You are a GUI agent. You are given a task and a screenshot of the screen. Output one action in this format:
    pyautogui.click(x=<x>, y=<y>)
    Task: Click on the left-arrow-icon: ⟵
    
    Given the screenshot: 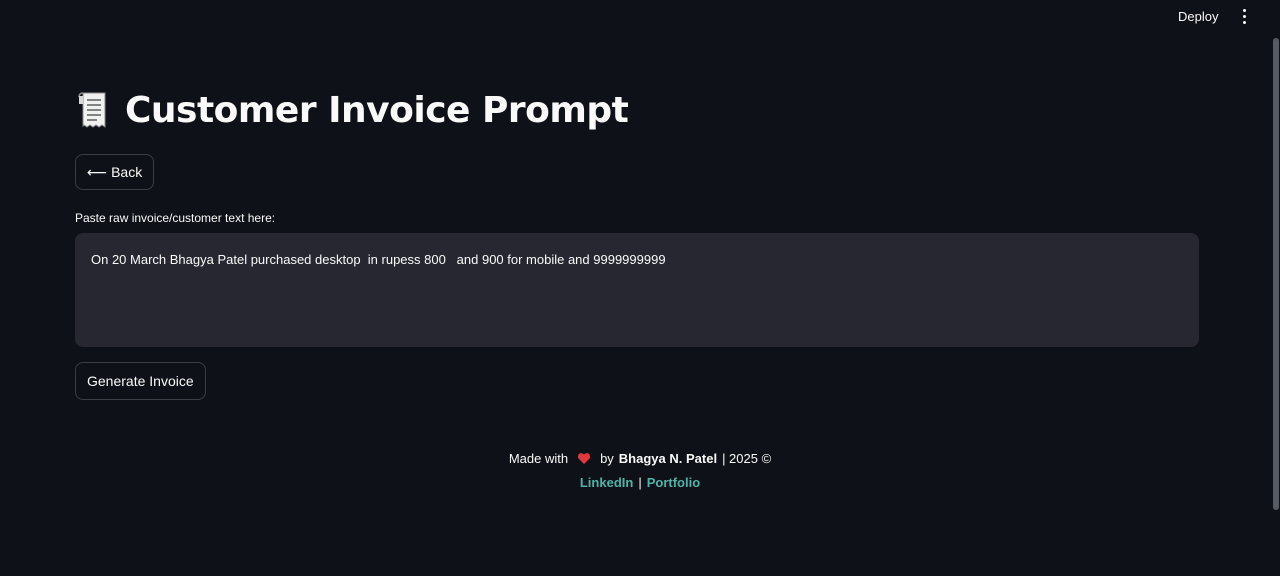 What is the action you would take?
    pyautogui.click(x=97, y=171)
    